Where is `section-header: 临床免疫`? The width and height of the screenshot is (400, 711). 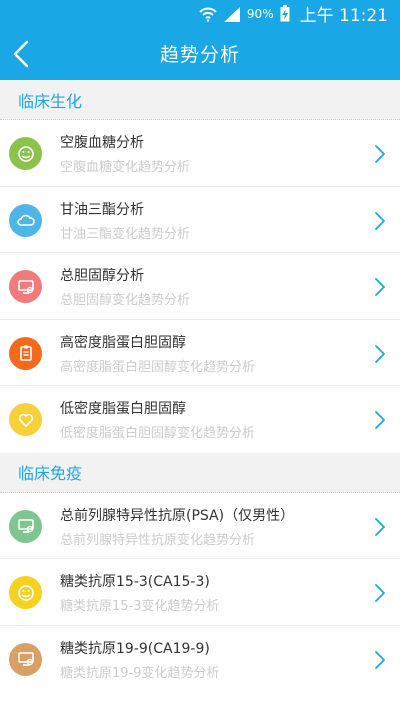
section-header: 临床免疫 is located at coordinates (200, 472).